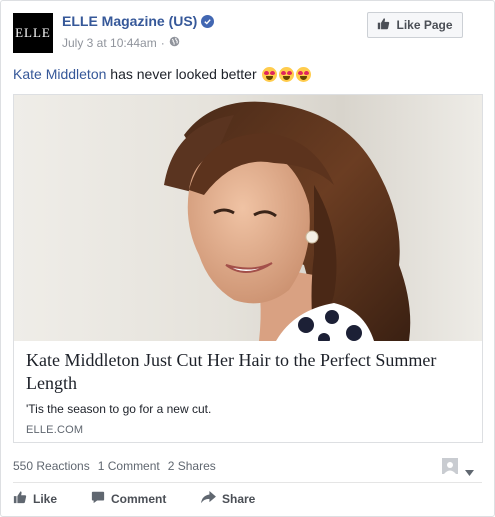 This screenshot has height=517, width=495. What do you see at coordinates (55, 430) in the screenshot?
I see `article-domain: ELLE.COM` at bounding box center [55, 430].